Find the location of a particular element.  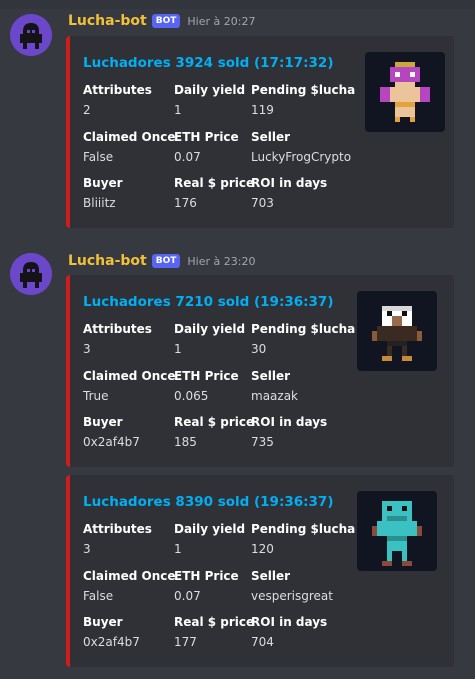

previous-message-edge is located at coordinates (237, 4).